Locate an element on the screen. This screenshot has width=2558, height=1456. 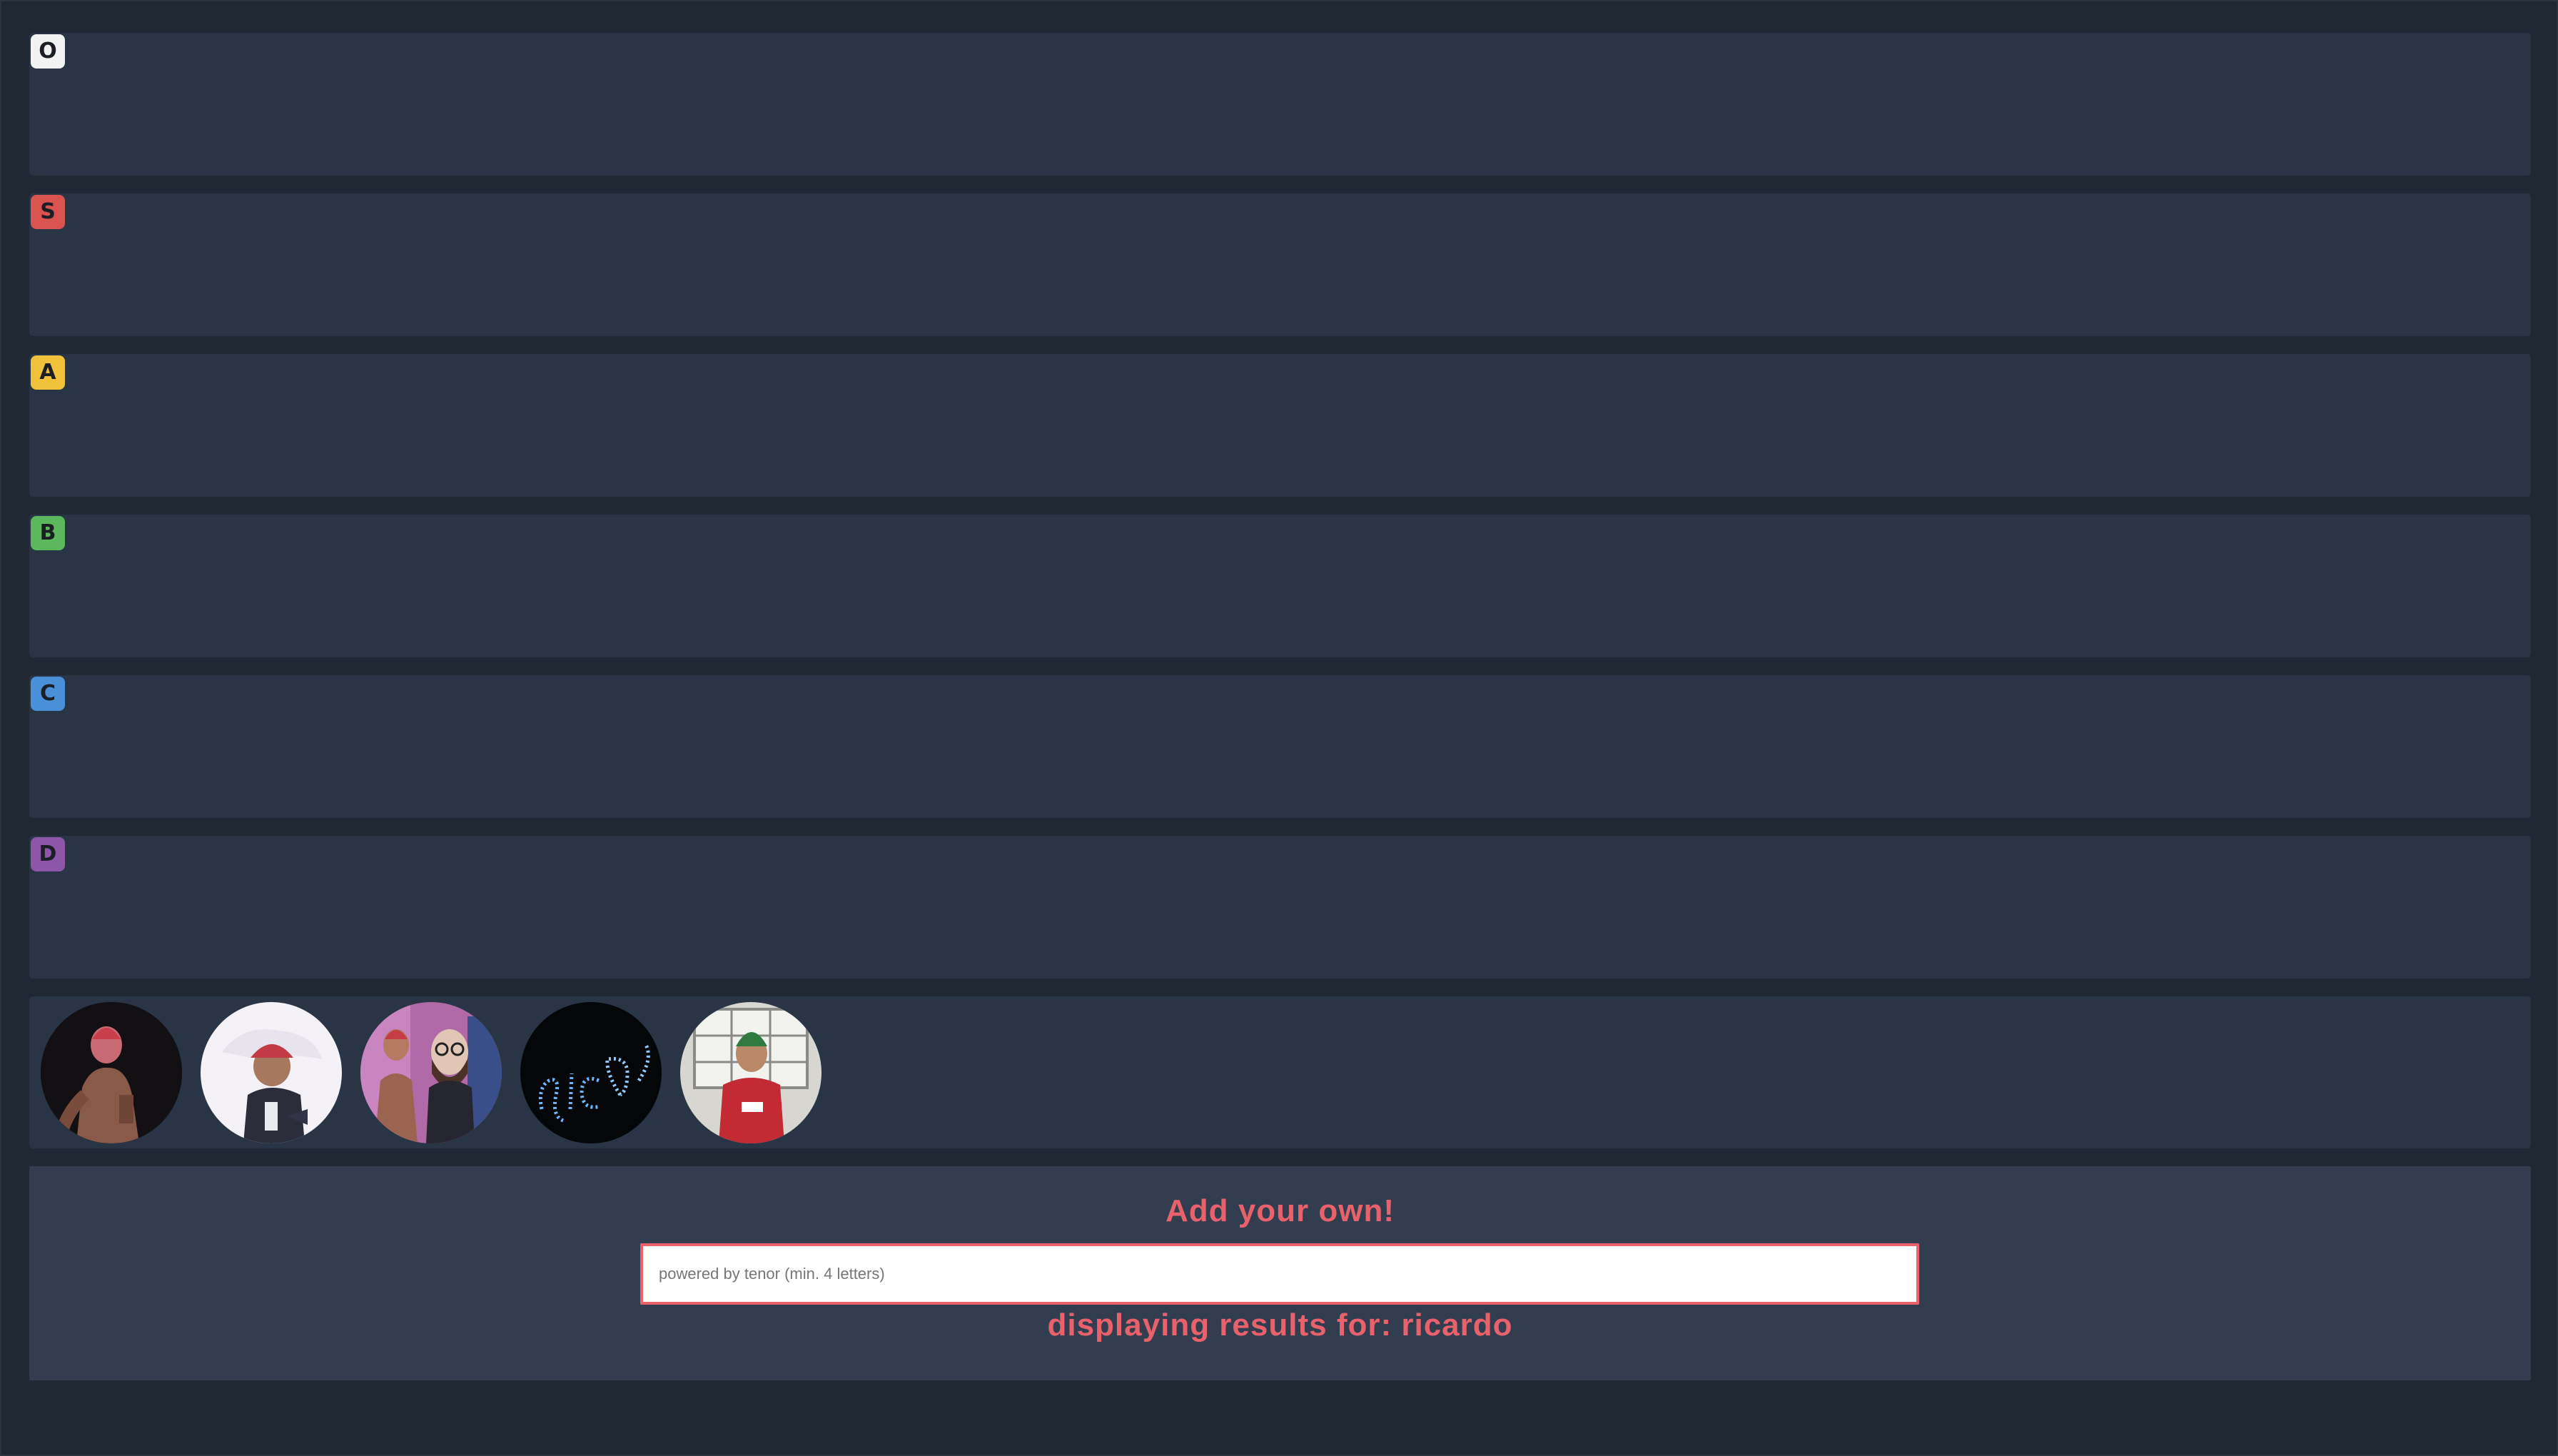
gif-search-input is located at coordinates (1279, 1274).